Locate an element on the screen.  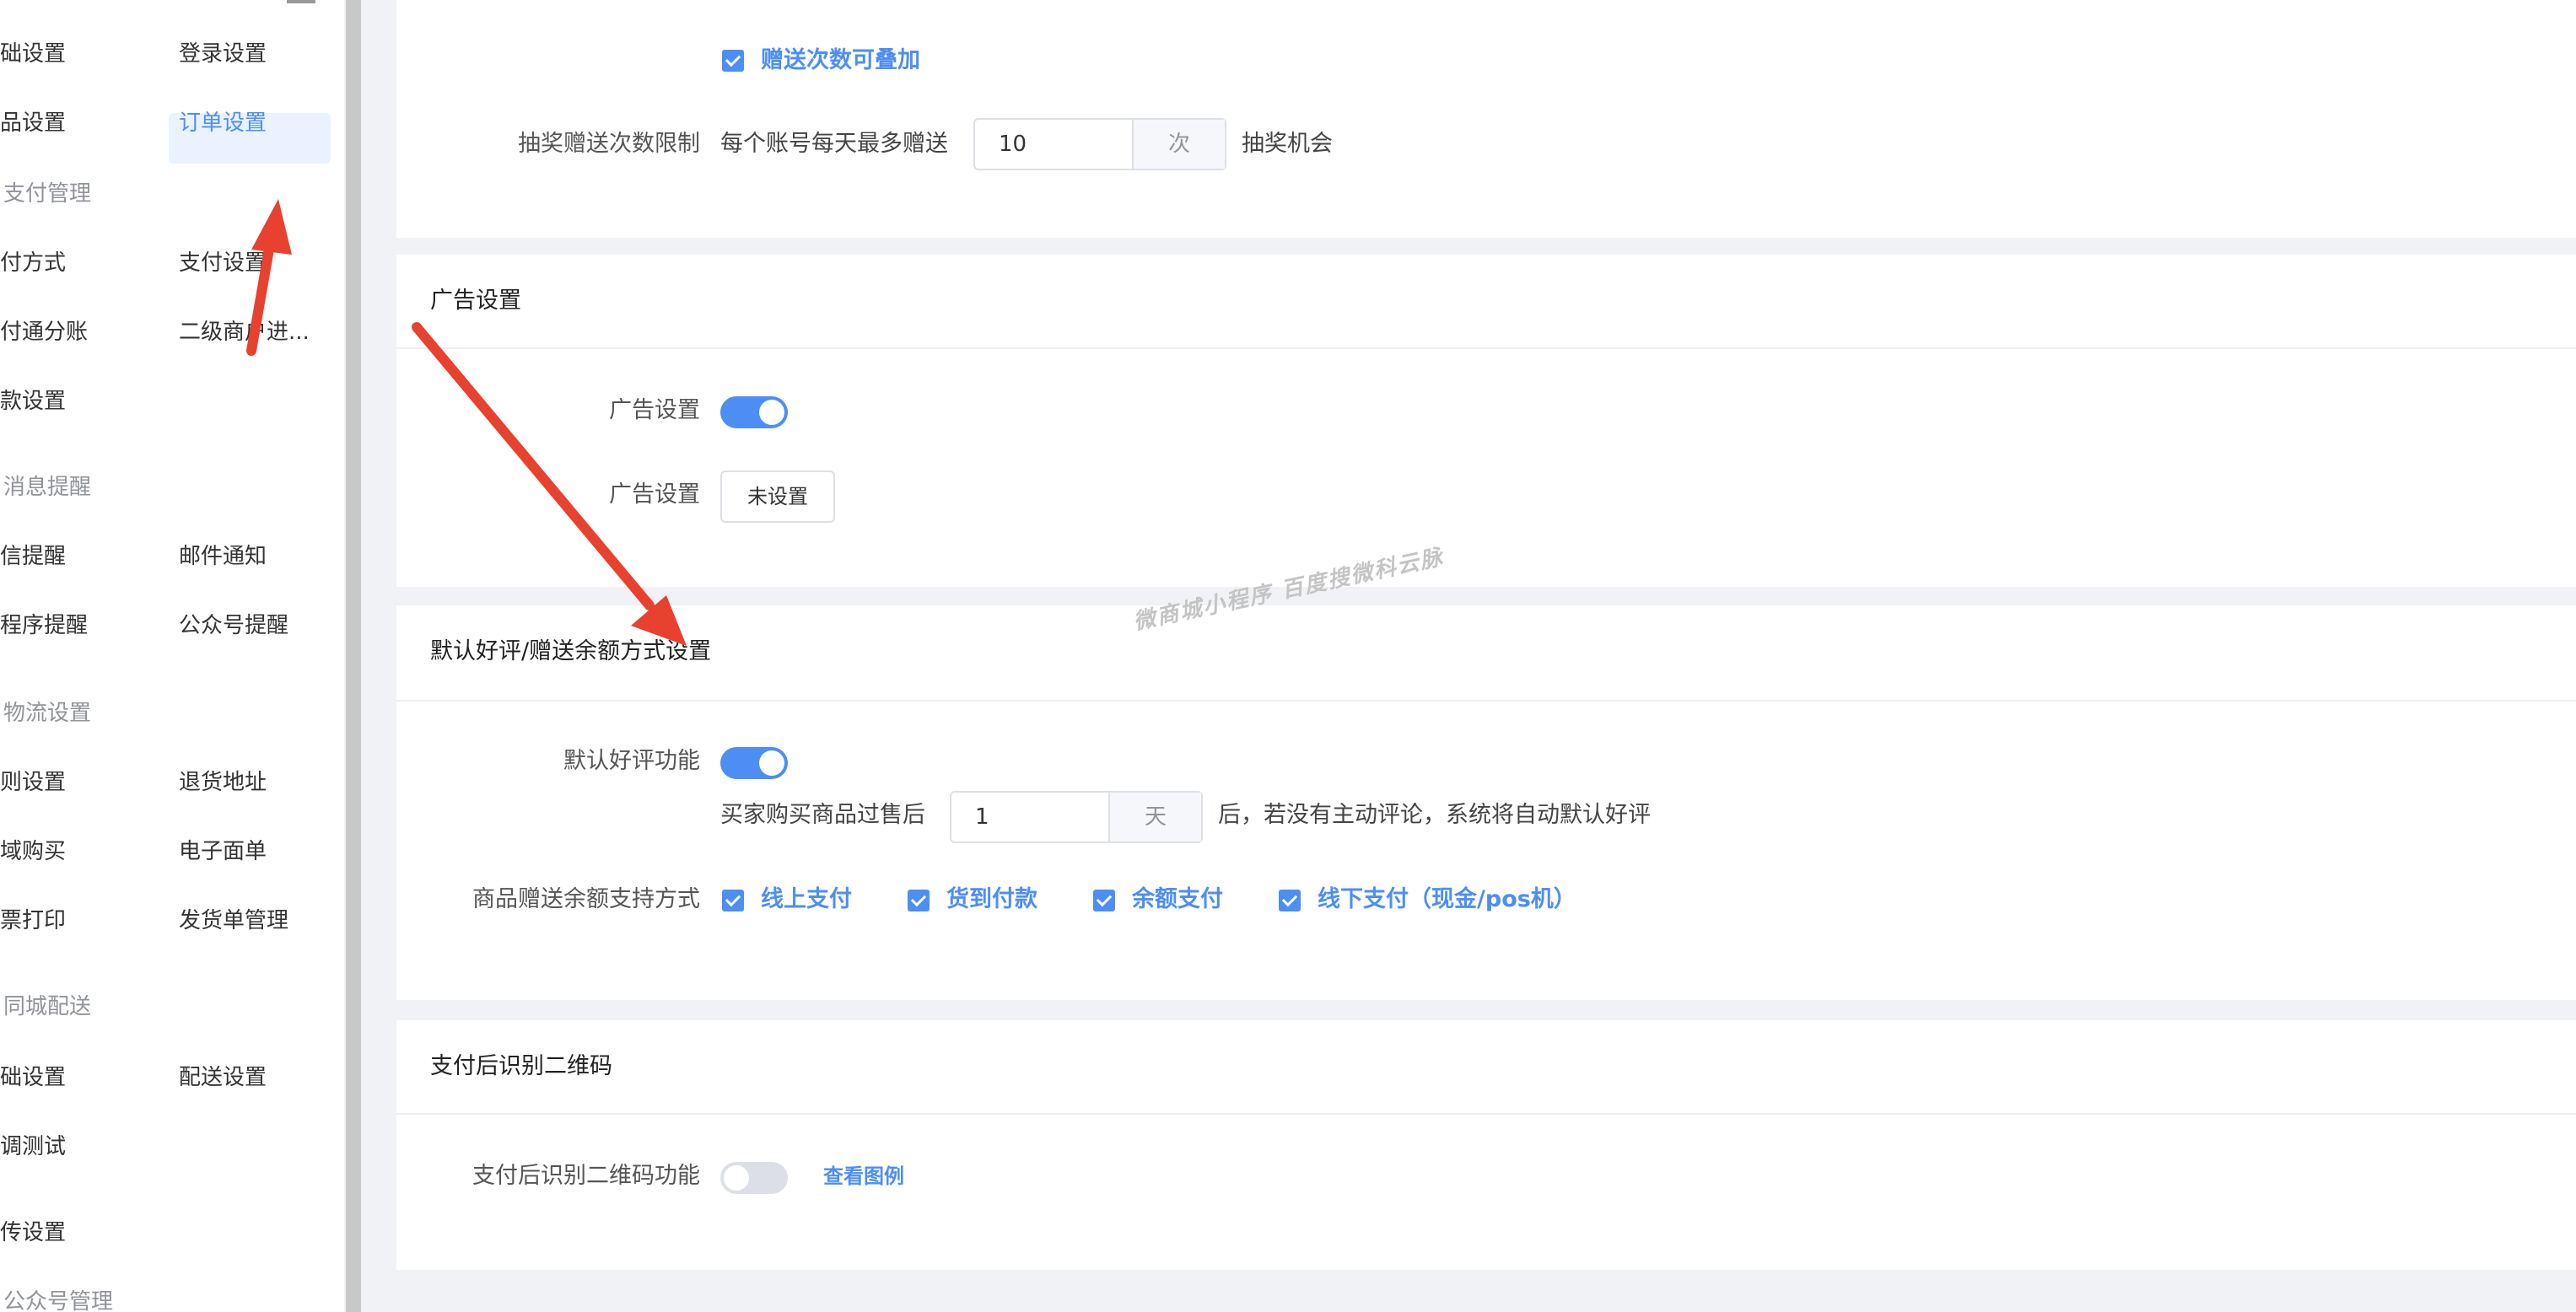
lottery-limit-label: 抽奖赠送次数限制 is located at coordinates (609, 144).